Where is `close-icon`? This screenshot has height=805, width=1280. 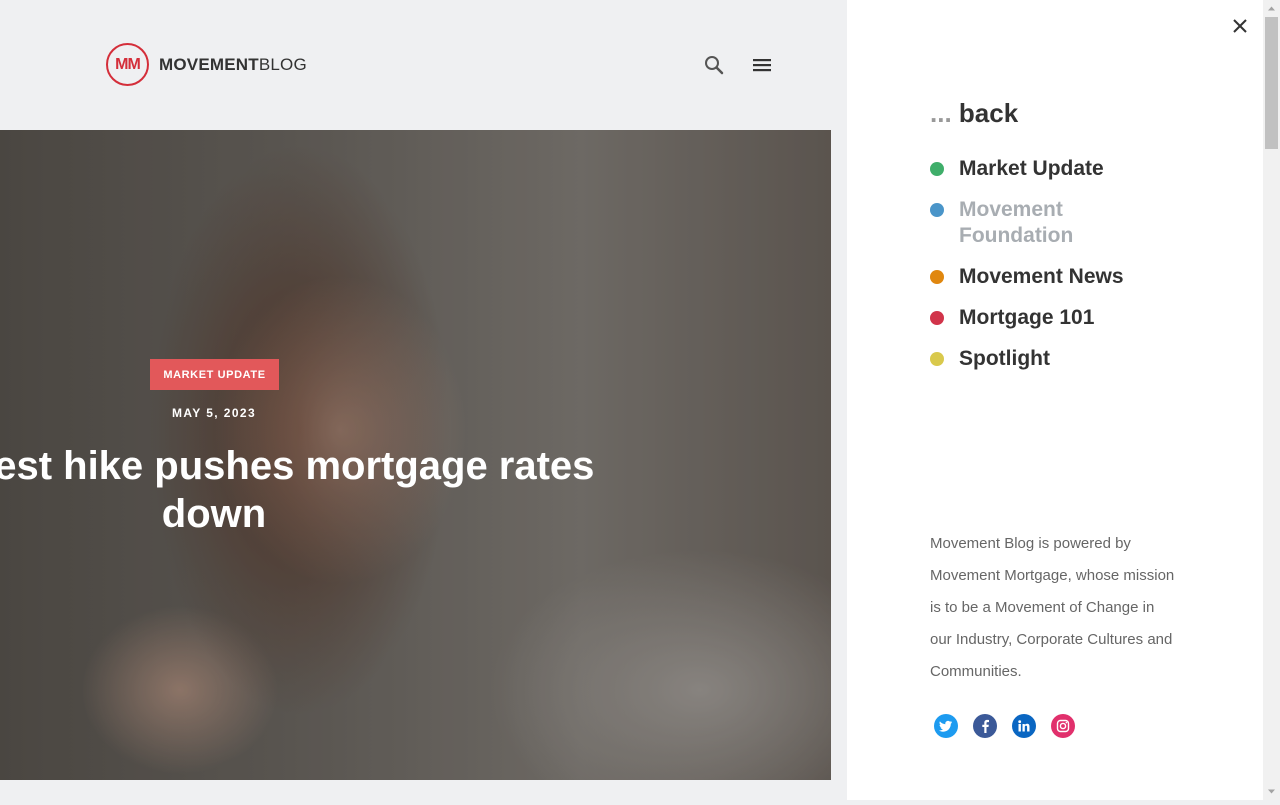 close-icon is located at coordinates (1240, 26).